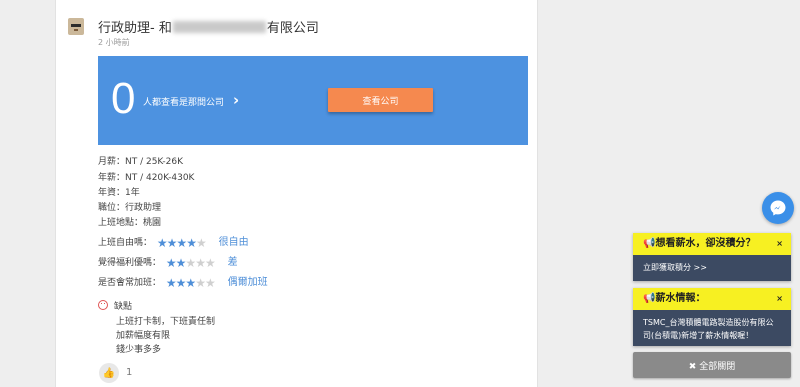  I want to click on blurred-company-name, so click(219, 27).